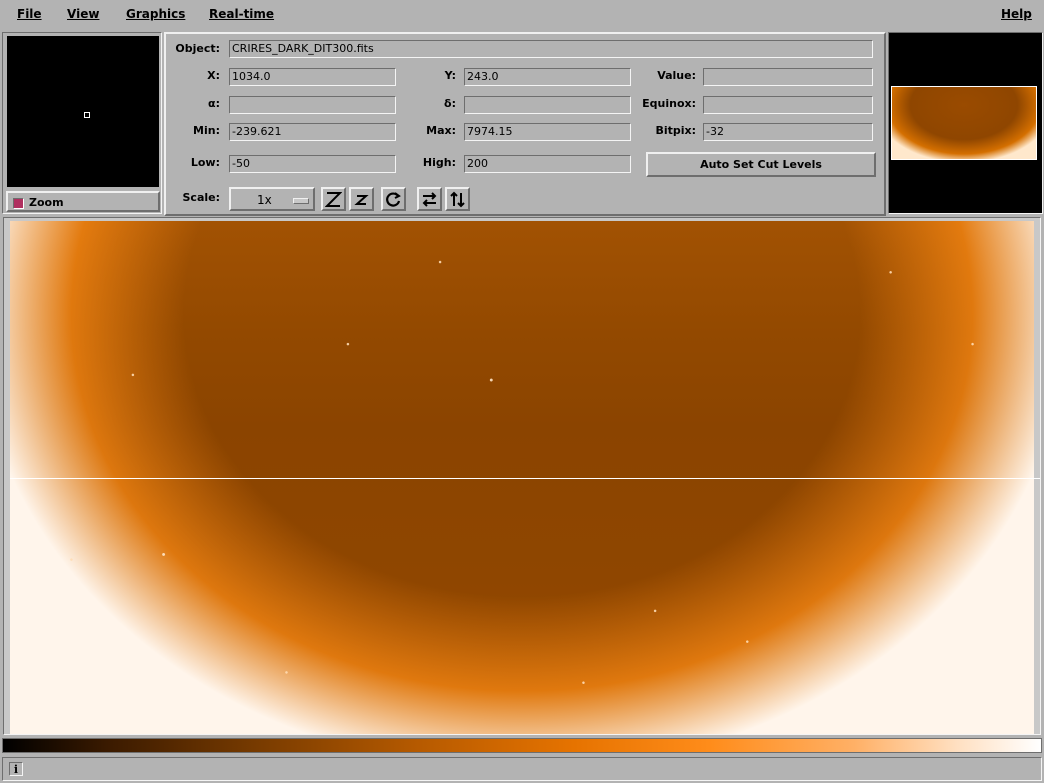 The height and width of the screenshot is (783, 1044). Describe the element at coordinates (83, 201) in the screenshot. I see `zoom-toggle-button: Zoom` at that location.